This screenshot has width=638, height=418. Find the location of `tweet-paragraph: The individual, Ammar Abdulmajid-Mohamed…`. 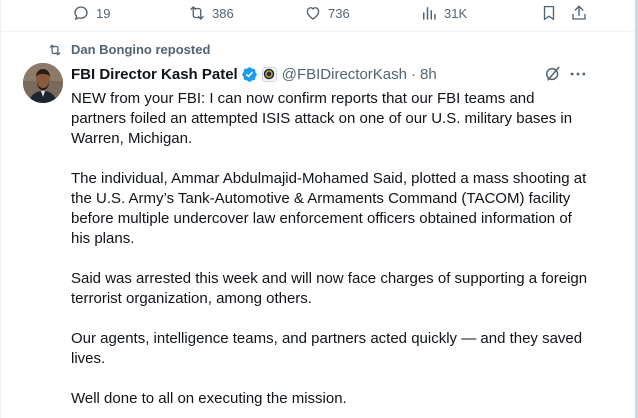

tweet-paragraph: The individual, Ammar Abdulmajid-Mohamed… is located at coordinates (329, 208).